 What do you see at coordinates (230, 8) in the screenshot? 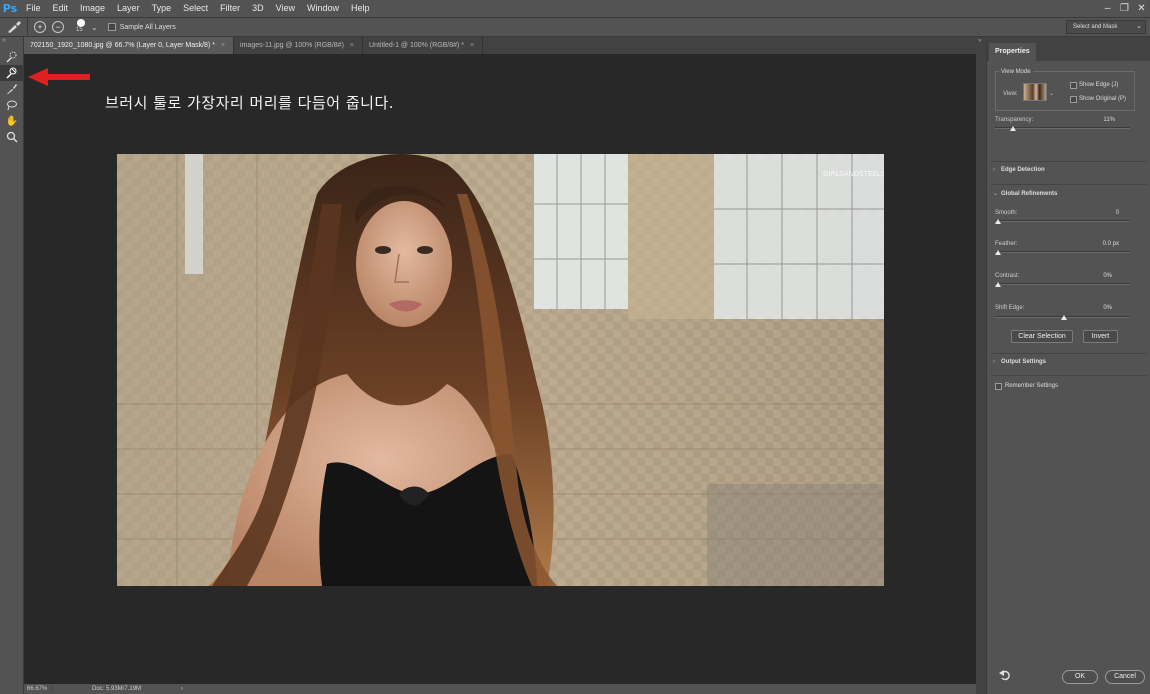
I see `menu-filter: Filter` at bounding box center [230, 8].